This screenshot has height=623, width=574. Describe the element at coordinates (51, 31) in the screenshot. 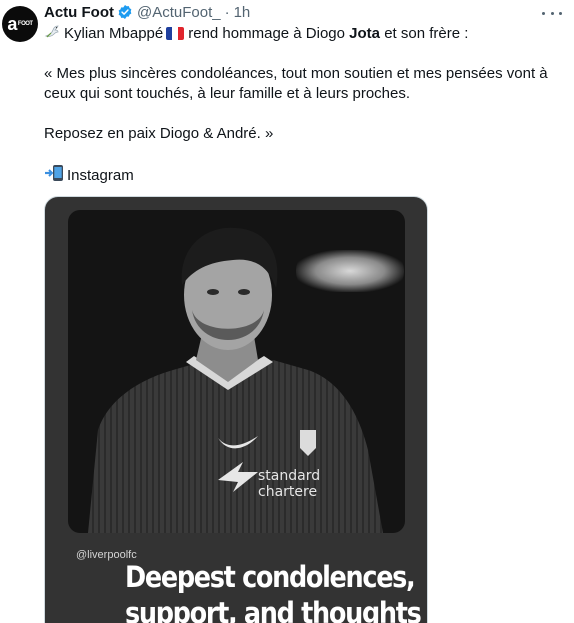

I see `dove-emoji` at that location.